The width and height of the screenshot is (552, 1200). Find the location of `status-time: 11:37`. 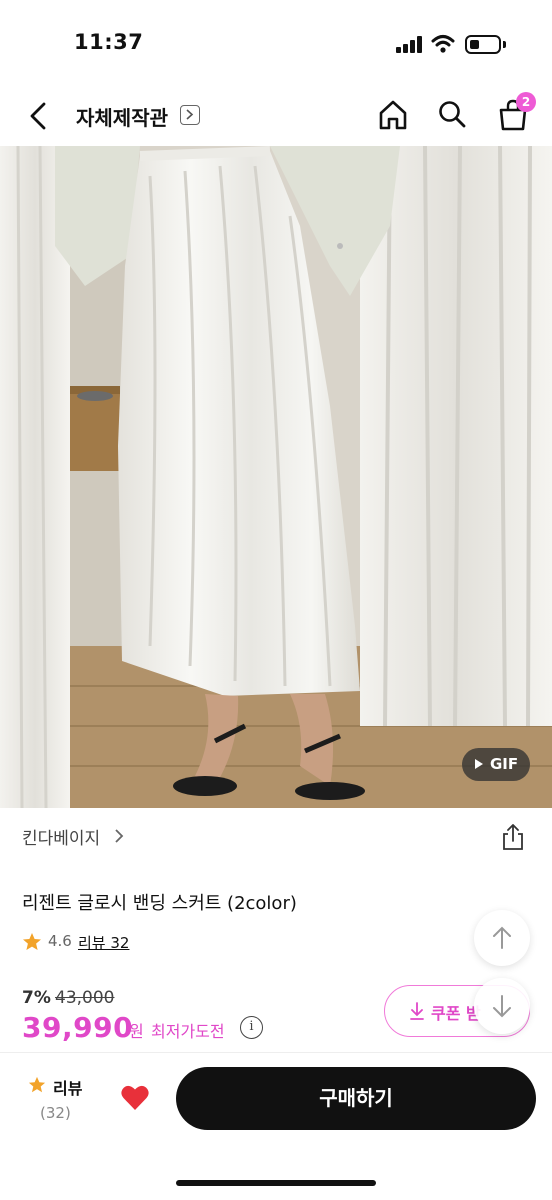

status-time: 11:37 is located at coordinates (109, 42).